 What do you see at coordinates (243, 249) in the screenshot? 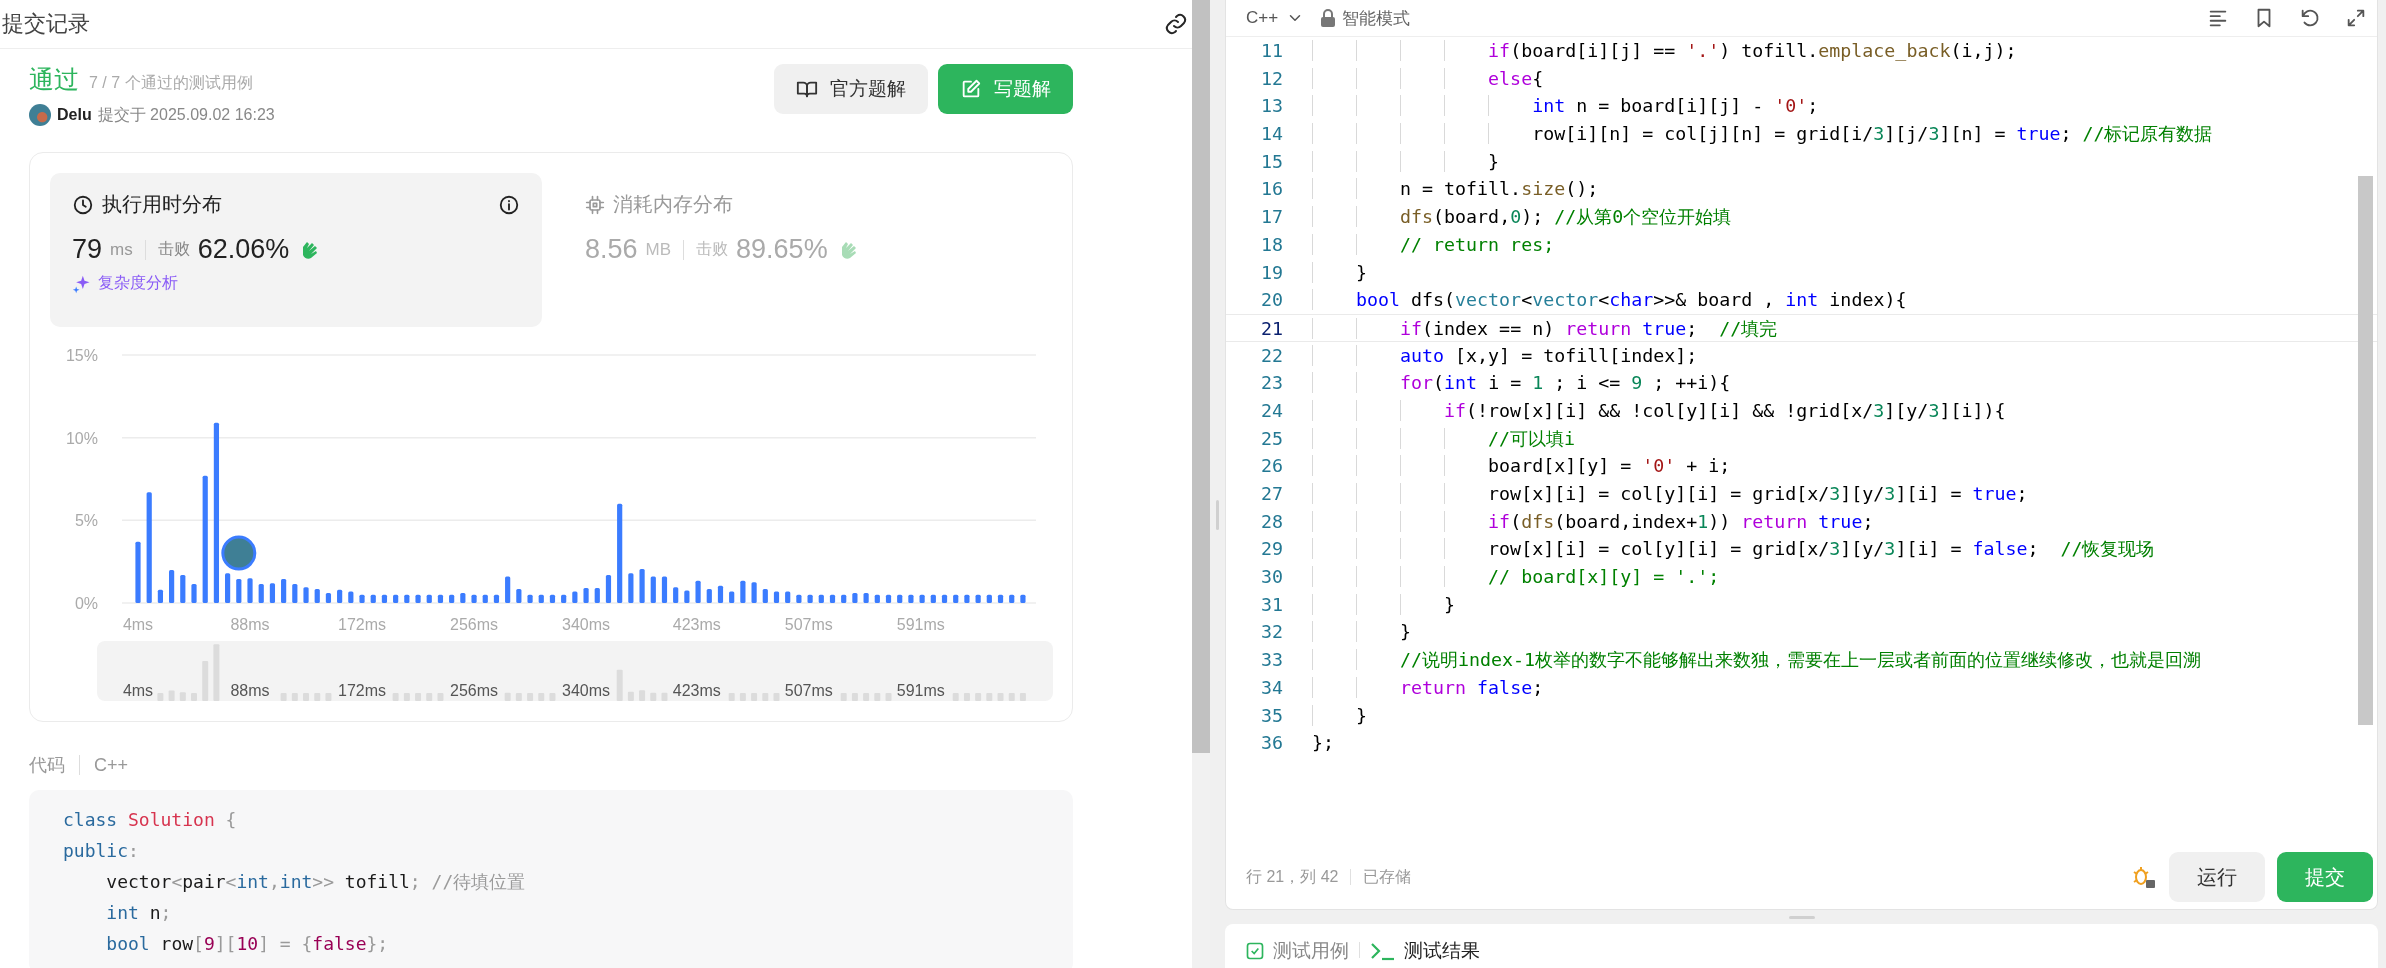
I see `beats-percent: 62.06%` at bounding box center [243, 249].